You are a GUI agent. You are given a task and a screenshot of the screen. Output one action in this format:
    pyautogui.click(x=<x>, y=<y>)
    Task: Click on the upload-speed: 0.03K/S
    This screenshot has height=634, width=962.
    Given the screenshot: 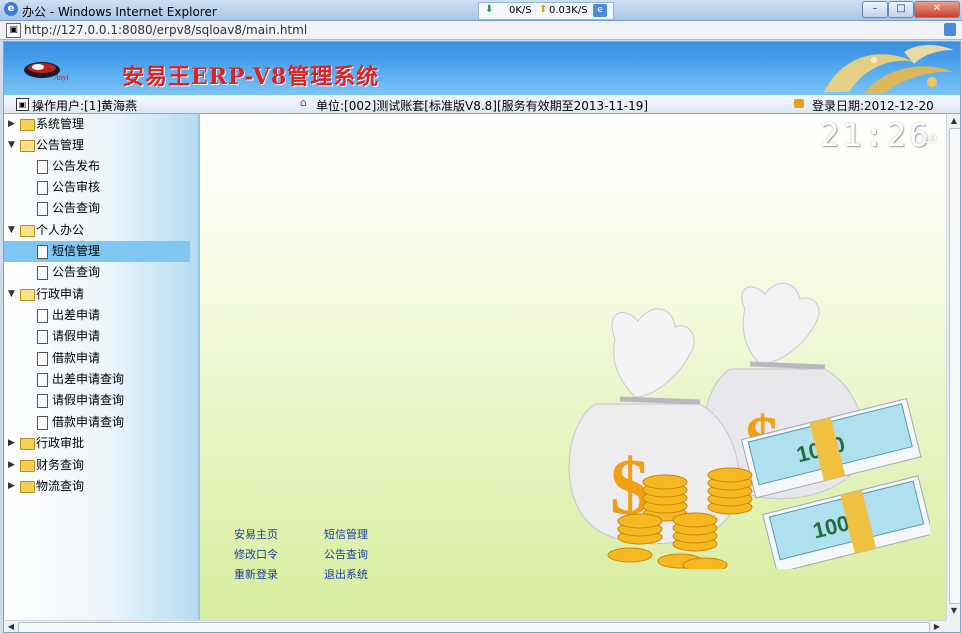 What is the action you would take?
    pyautogui.click(x=568, y=10)
    